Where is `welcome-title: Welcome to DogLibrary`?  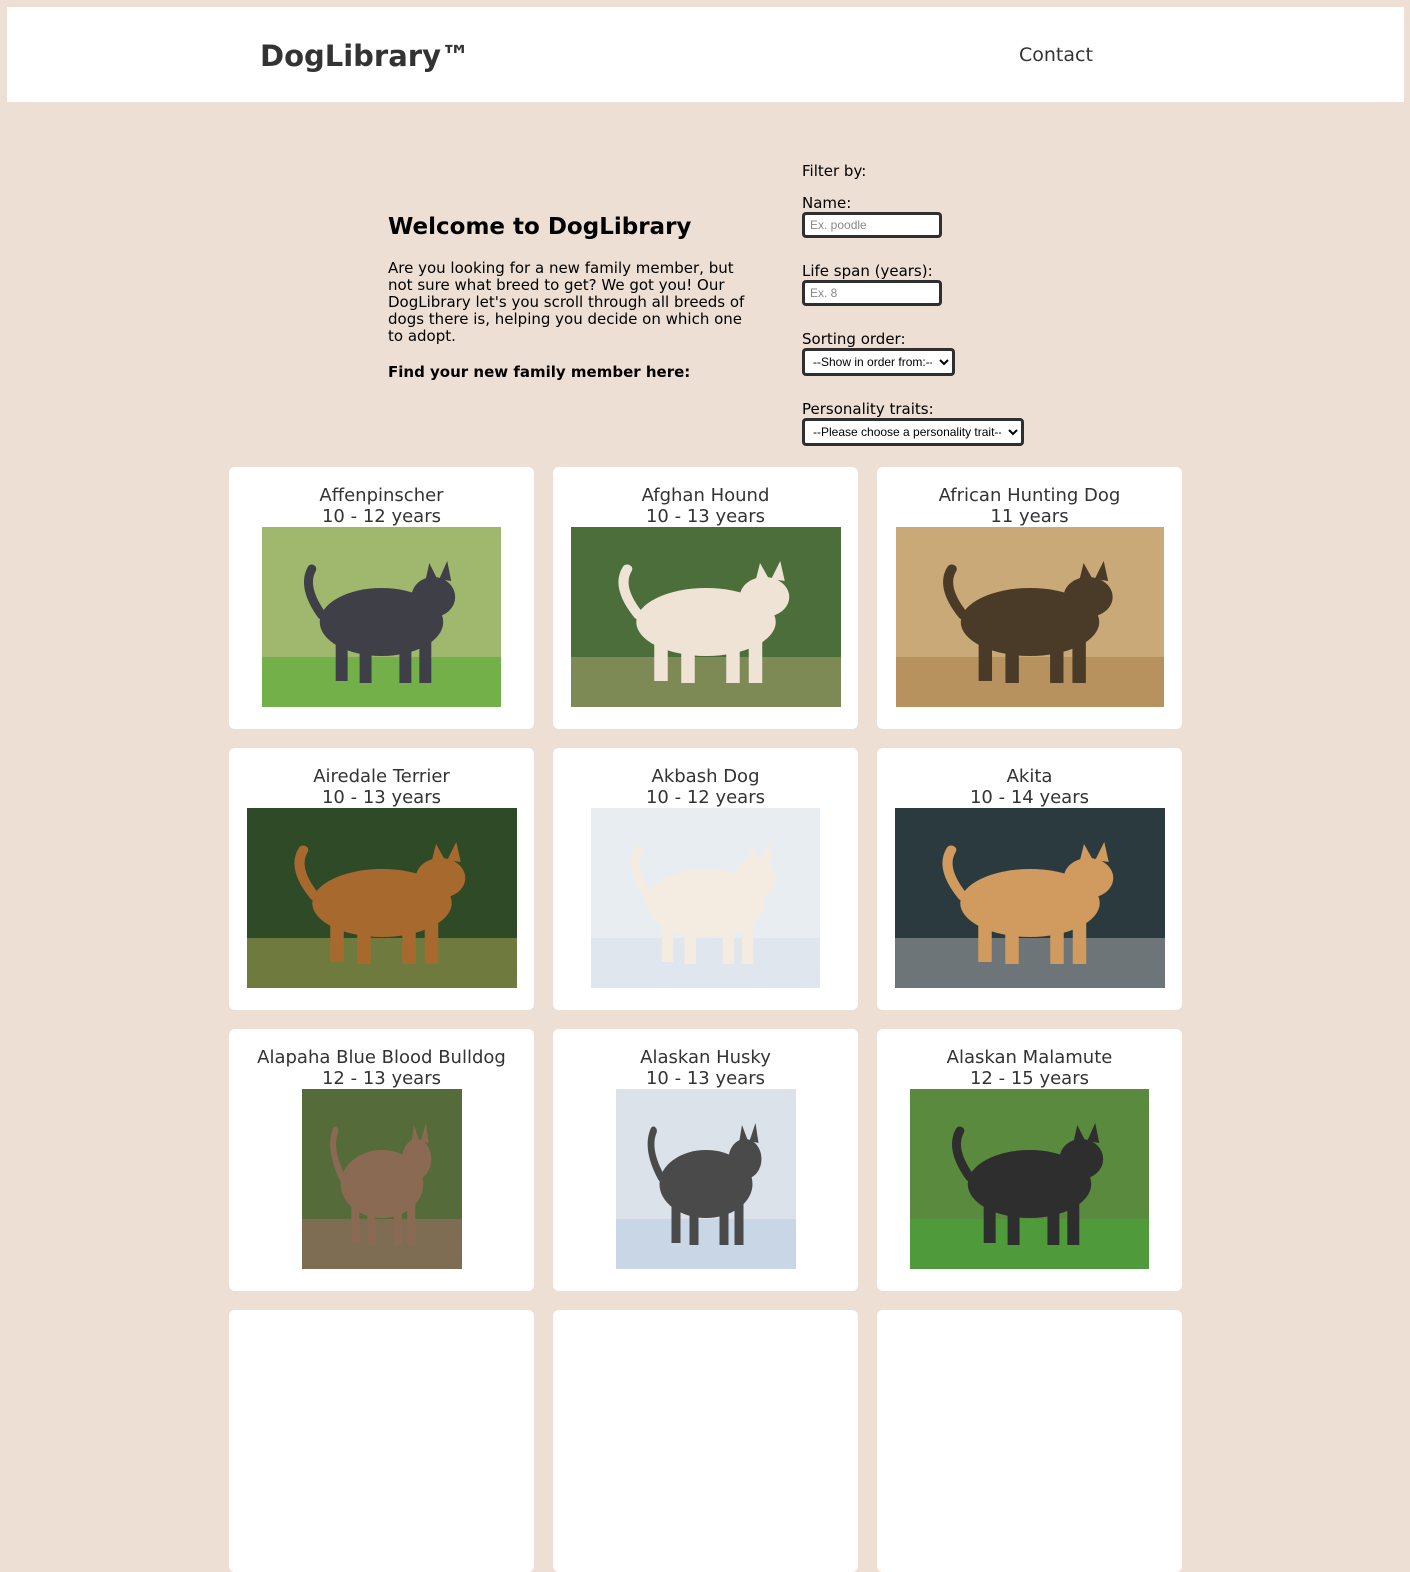
welcome-title: Welcome to DogLibrary is located at coordinates (540, 227).